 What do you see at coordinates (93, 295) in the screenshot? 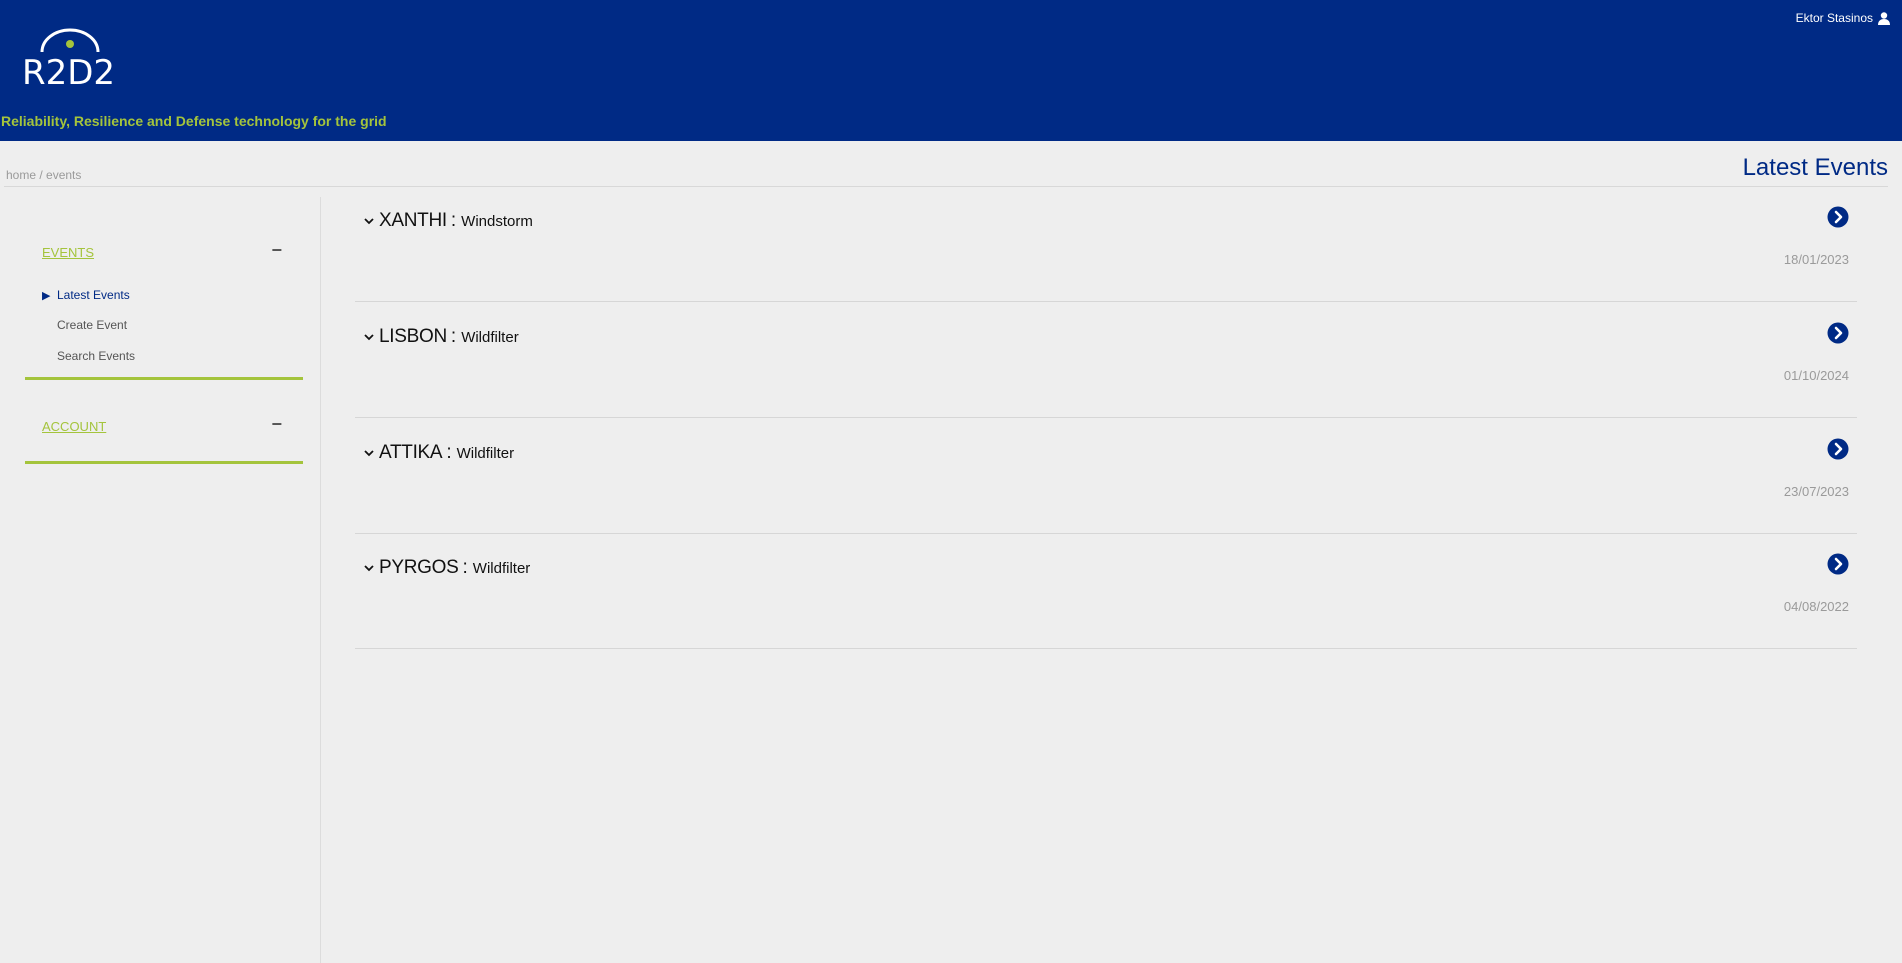
I see `sidebar-item-latest-events: Latest Events` at bounding box center [93, 295].